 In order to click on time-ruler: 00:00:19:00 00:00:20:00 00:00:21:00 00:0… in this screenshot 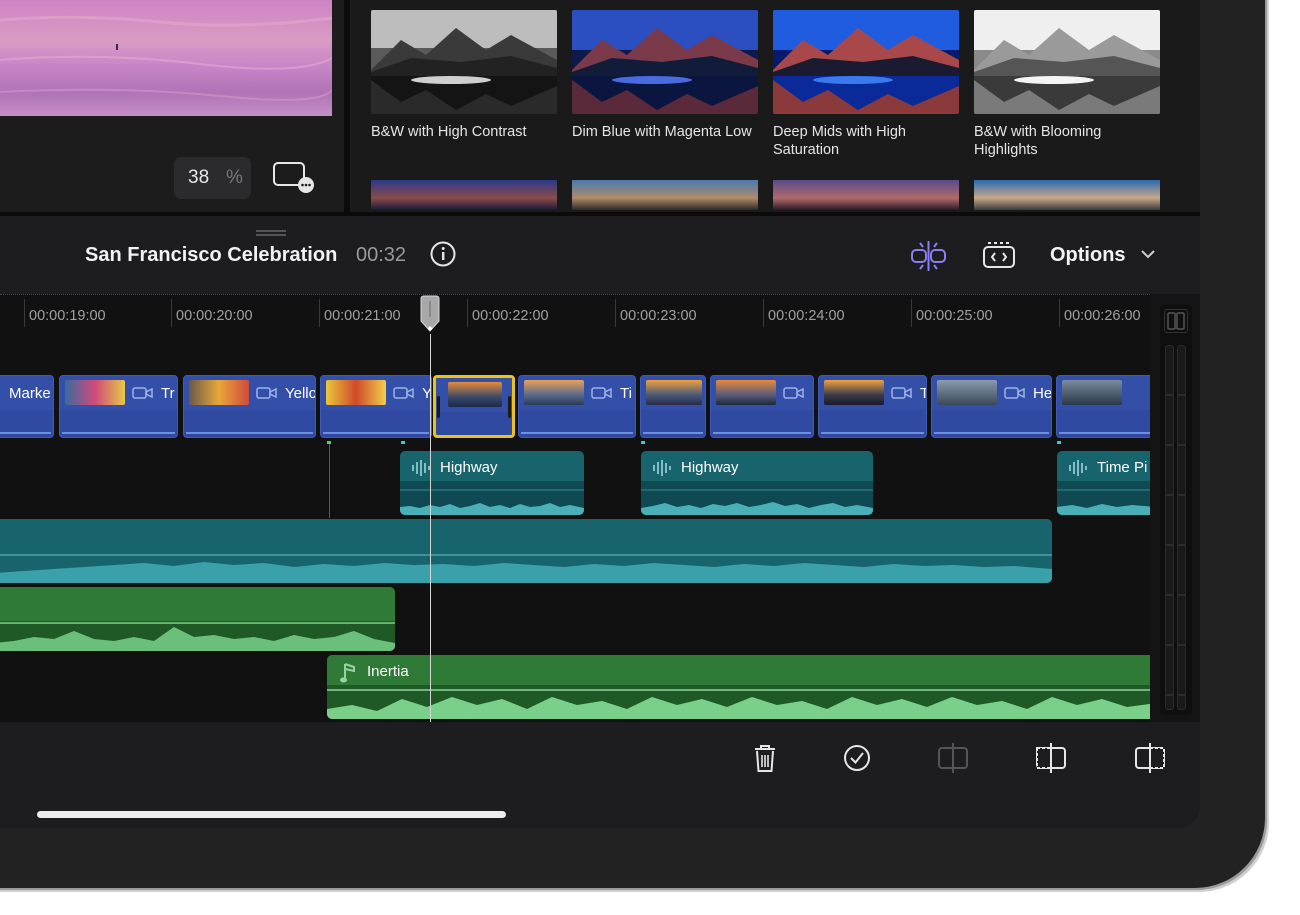, I will do `click(575, 312)`.